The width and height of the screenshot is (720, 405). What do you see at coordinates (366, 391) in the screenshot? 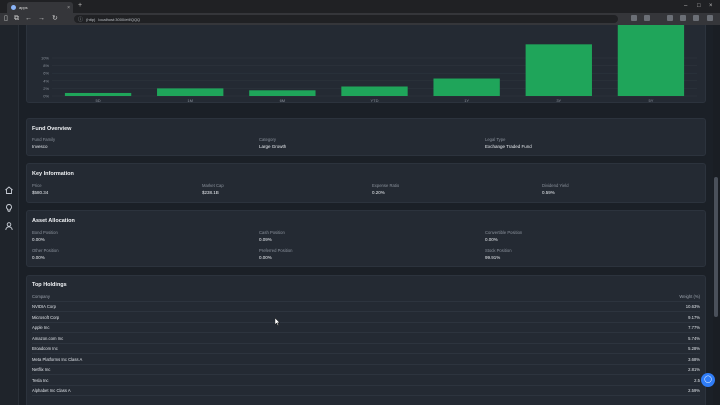
I see `table-row: Alphabet Inc Class A 2.59%` at bounding box center [366, 391].